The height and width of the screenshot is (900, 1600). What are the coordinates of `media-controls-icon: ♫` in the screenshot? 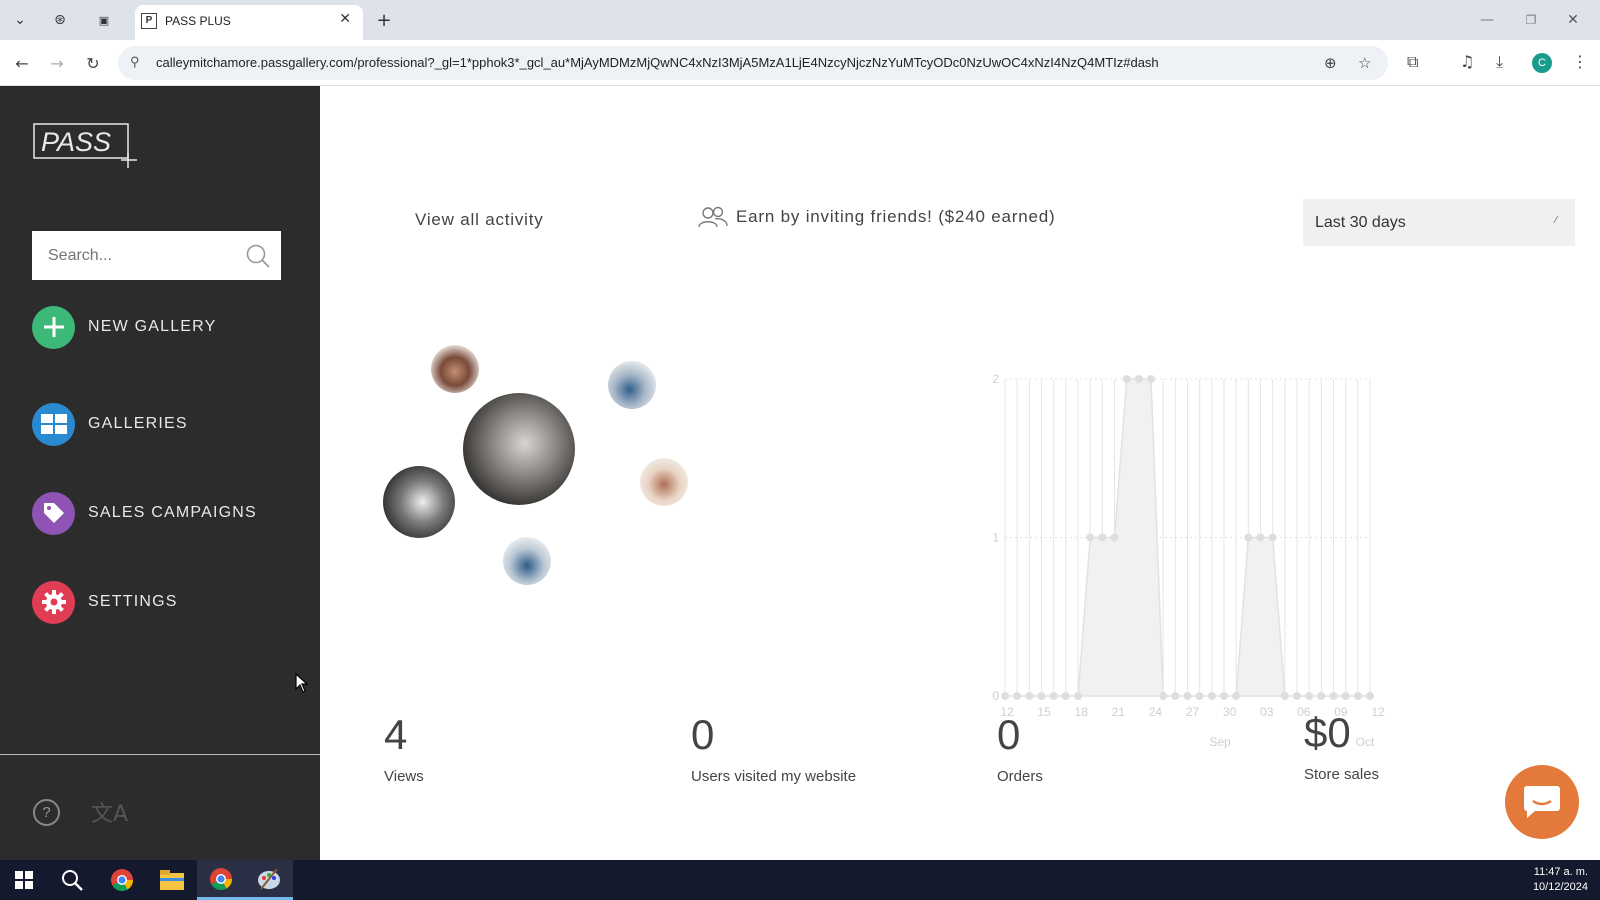 It's located at (1467, 61).